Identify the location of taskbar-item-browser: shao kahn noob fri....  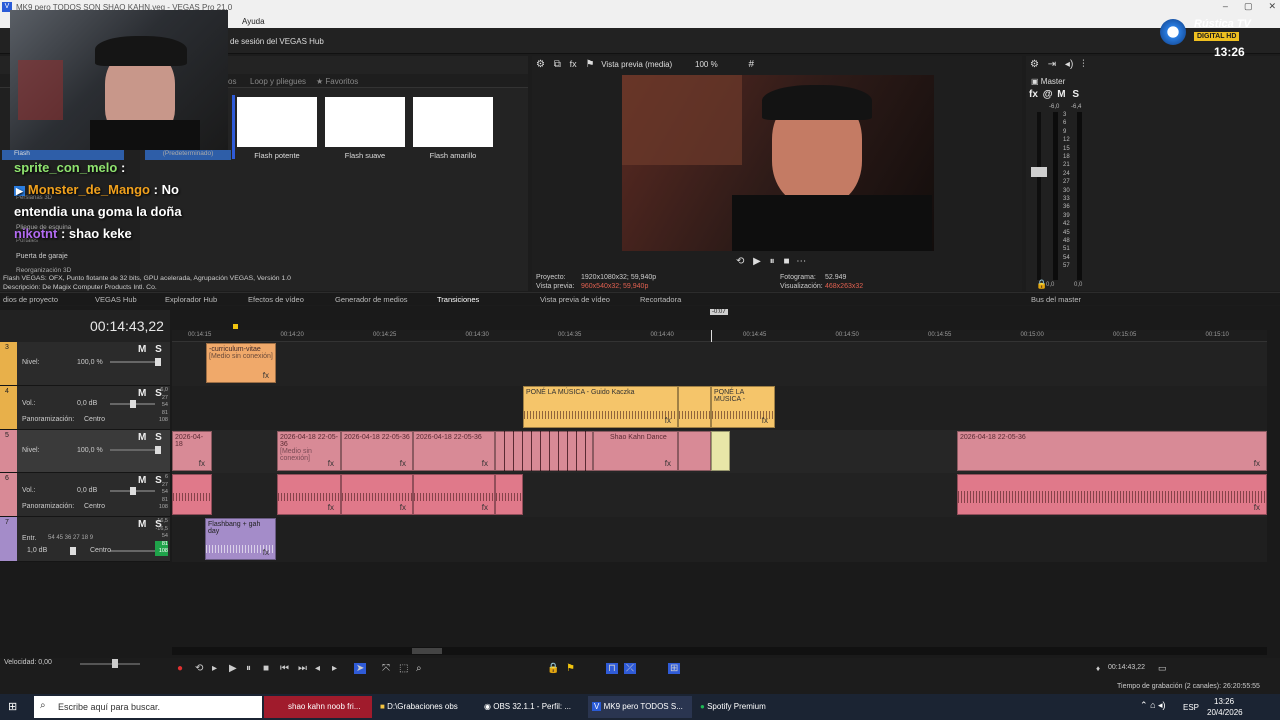
(318, 707).